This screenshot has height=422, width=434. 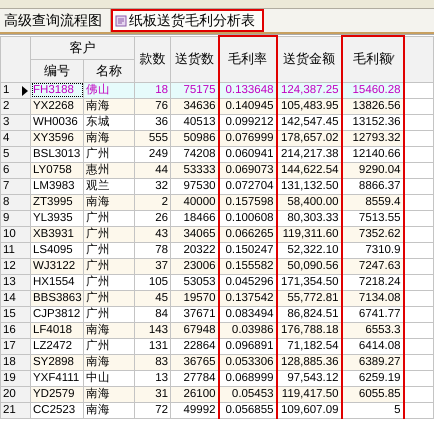 What do you see at coordinates (109, 70) in the screenshot?
I see `column-header: 名称` at bounding box center [109, 70].